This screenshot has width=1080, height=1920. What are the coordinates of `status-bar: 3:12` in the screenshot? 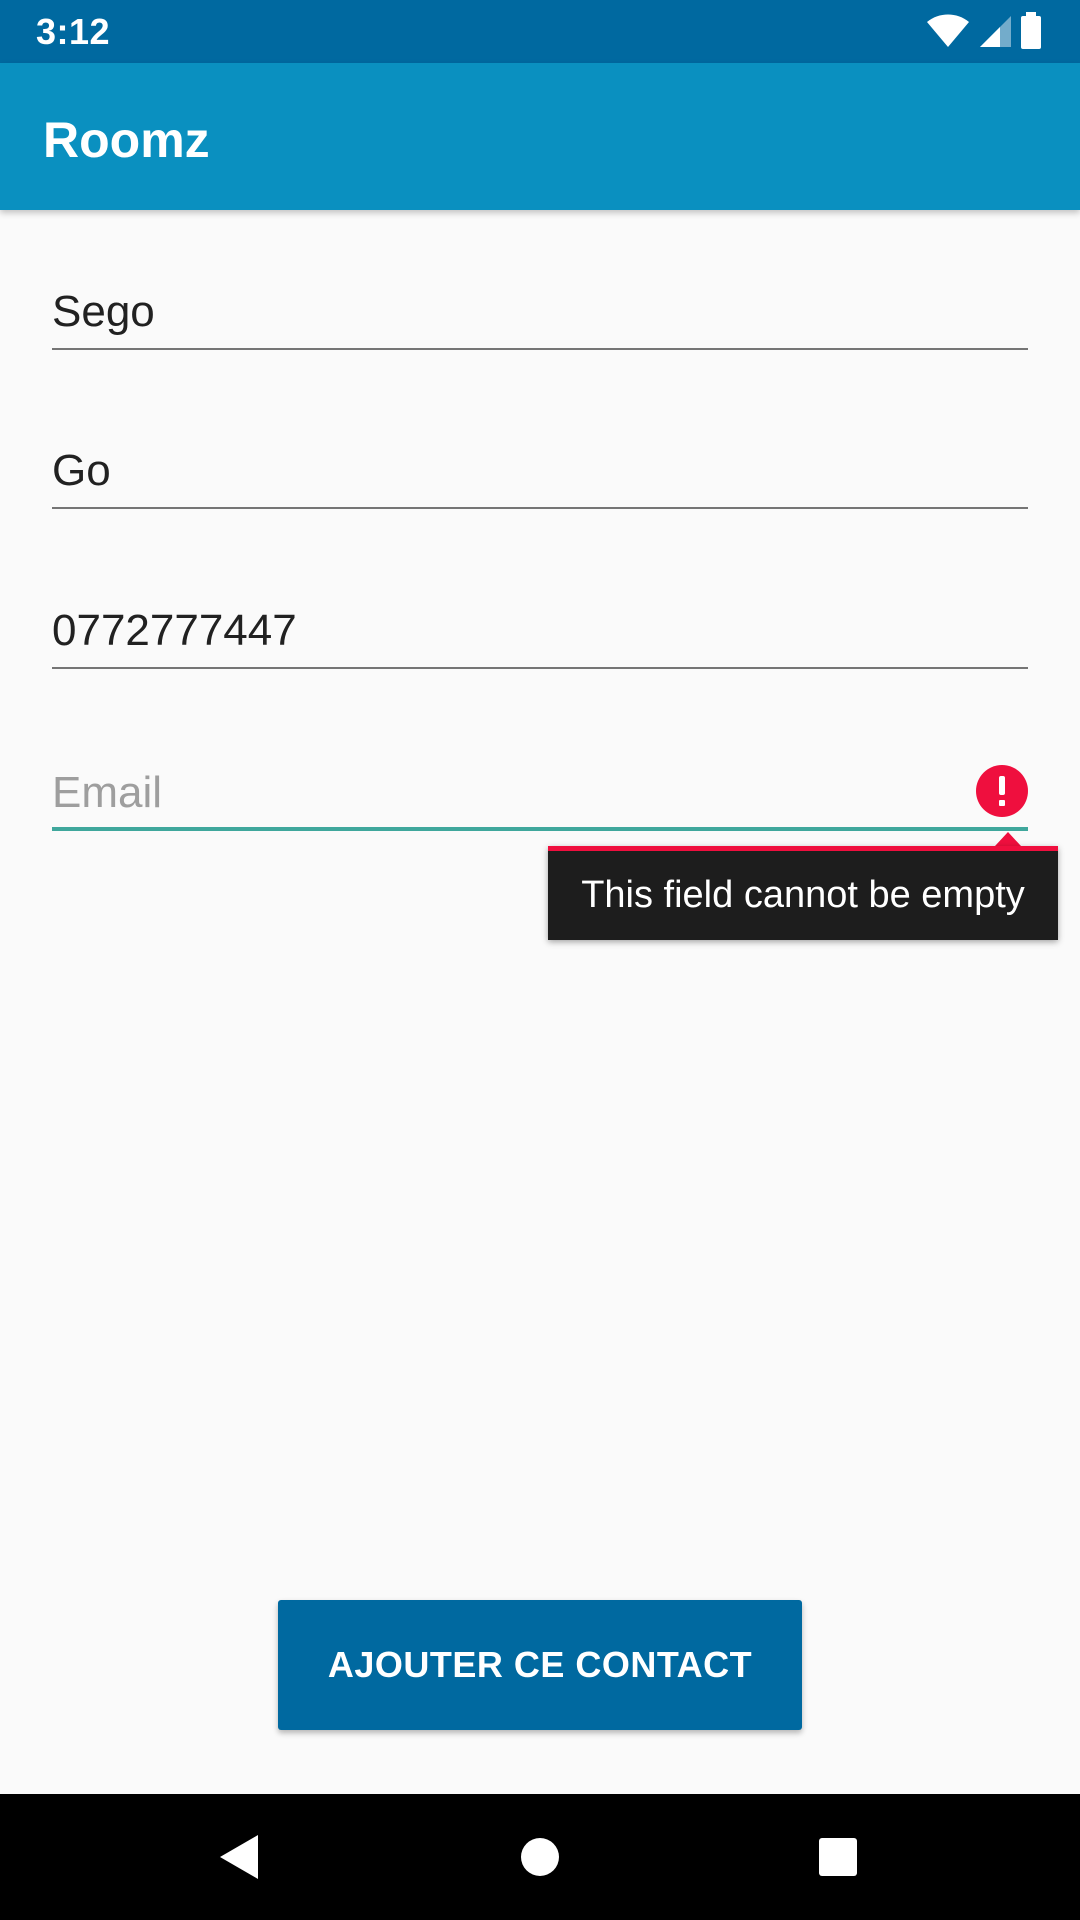 It's located at (540, 31).